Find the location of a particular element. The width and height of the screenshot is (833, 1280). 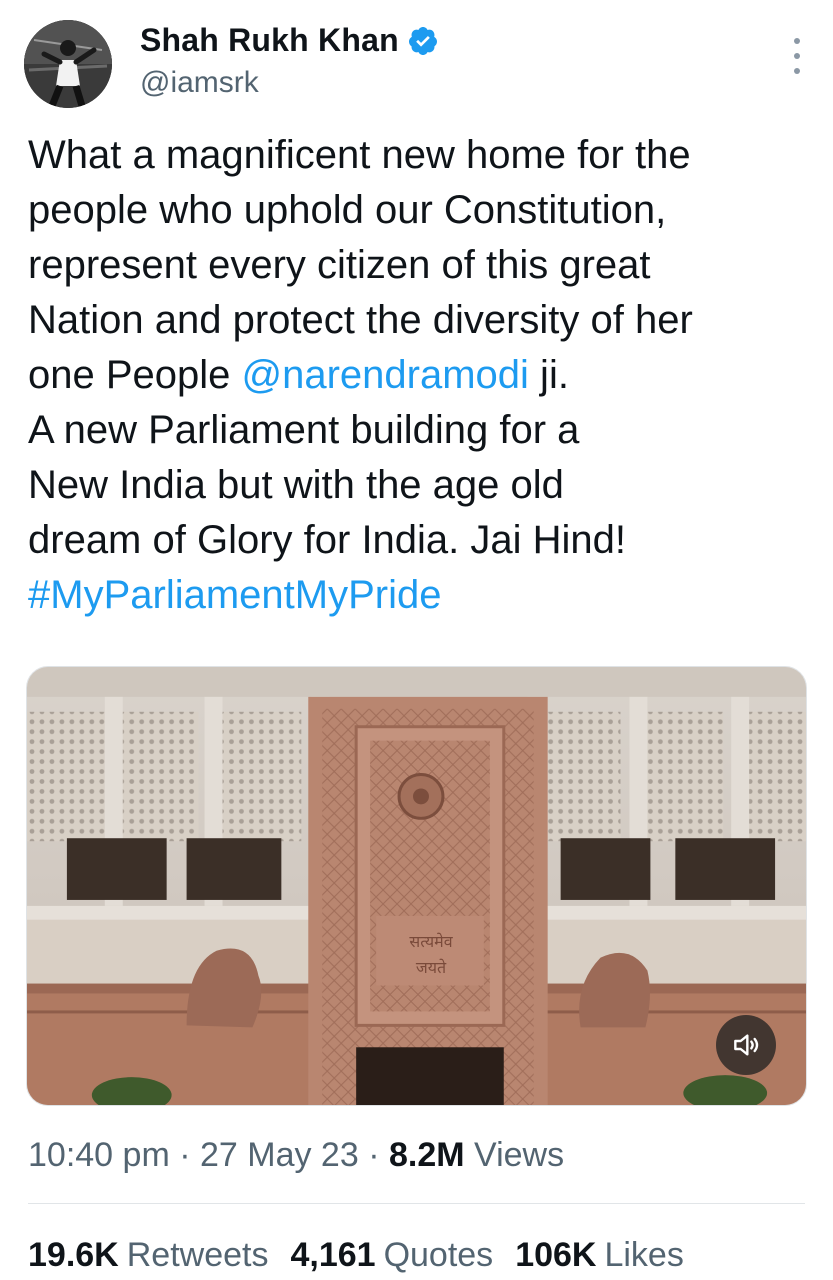

quotes-label: Quotes is located at coordinates (438, 1255).